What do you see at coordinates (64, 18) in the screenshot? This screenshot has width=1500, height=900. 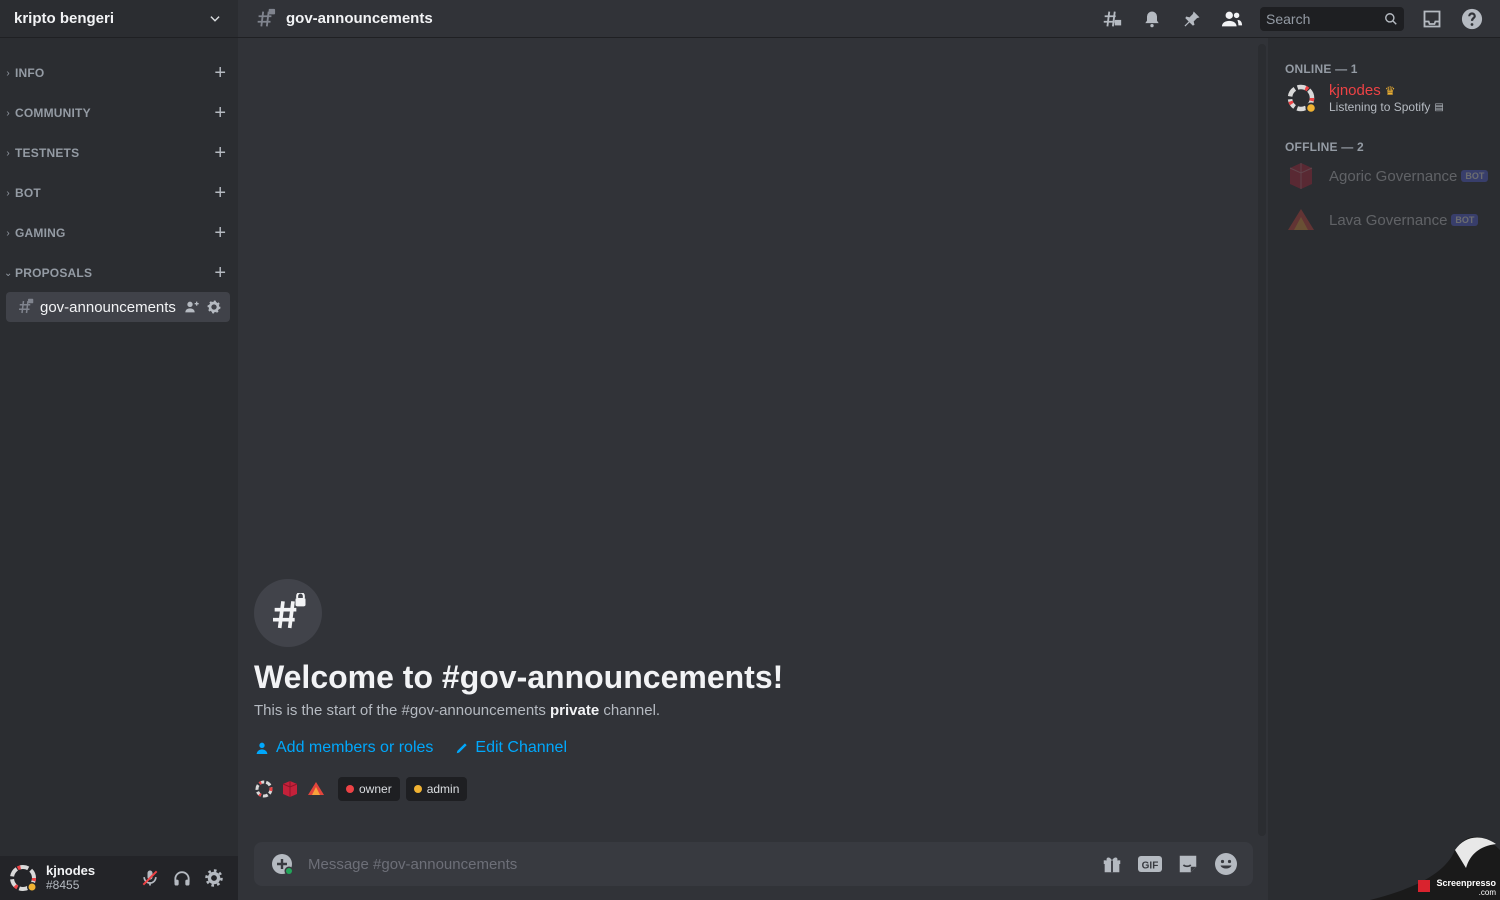 I see `server-name: kripto bengeri` at bounding box center [64, 18].